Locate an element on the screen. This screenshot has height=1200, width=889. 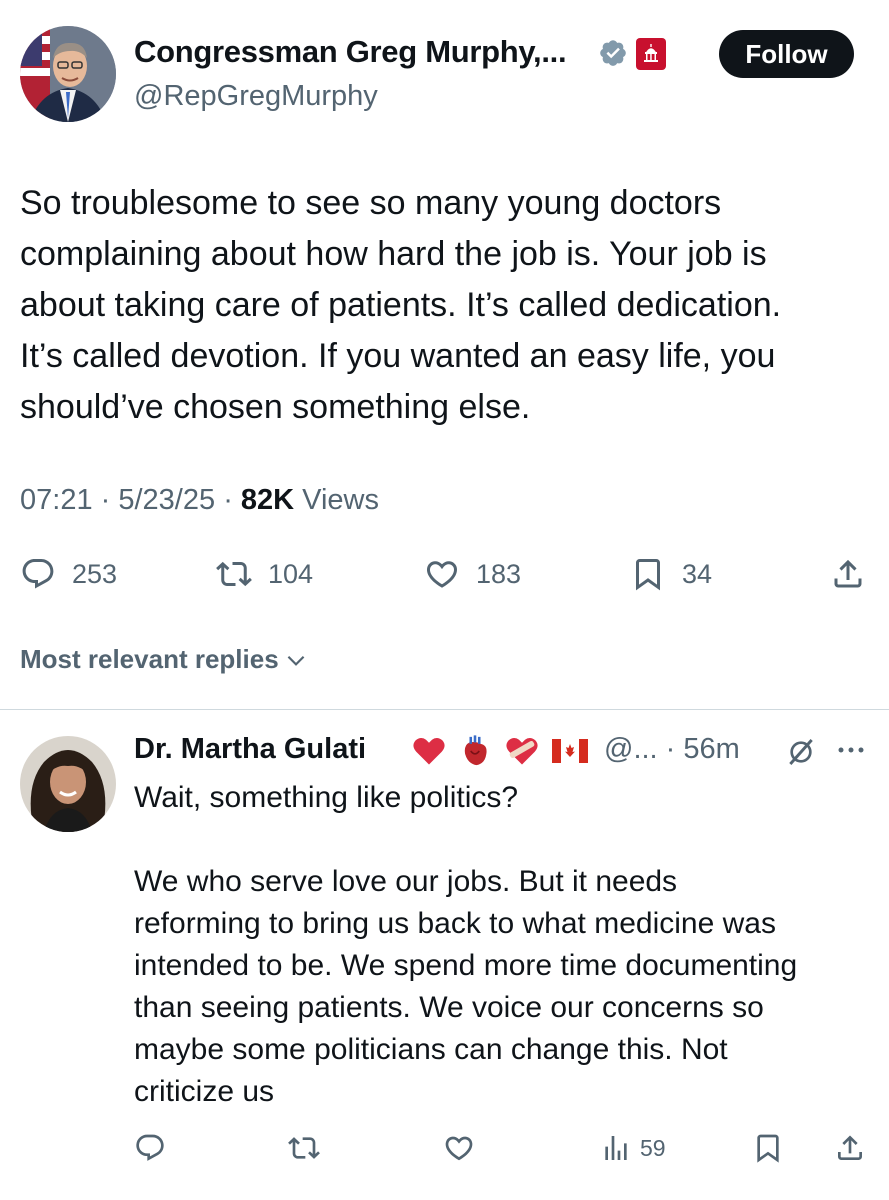
reply-author-name: Dr. Martha Gulati is located at coordinates (250, 749).